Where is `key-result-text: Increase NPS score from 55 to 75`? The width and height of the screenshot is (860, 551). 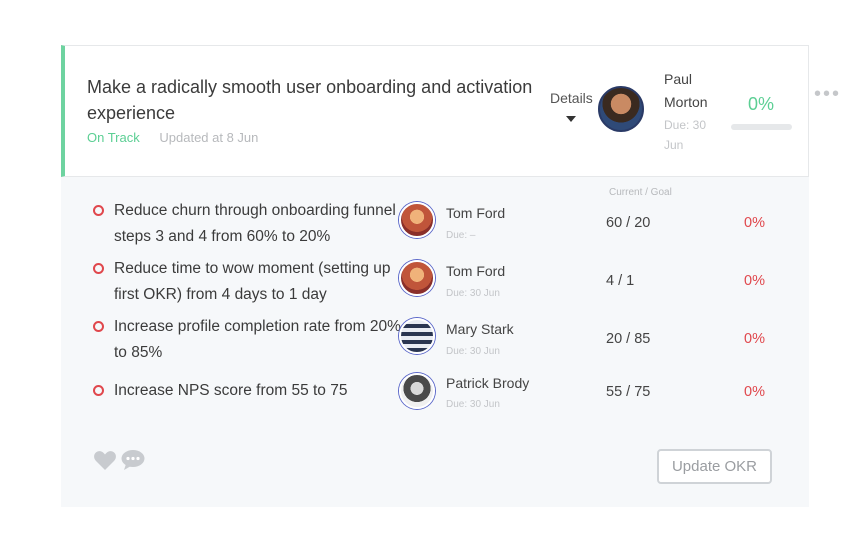 key-result-text: Increase NPS score from 55 to 75 is located at coordinates (259, 391).